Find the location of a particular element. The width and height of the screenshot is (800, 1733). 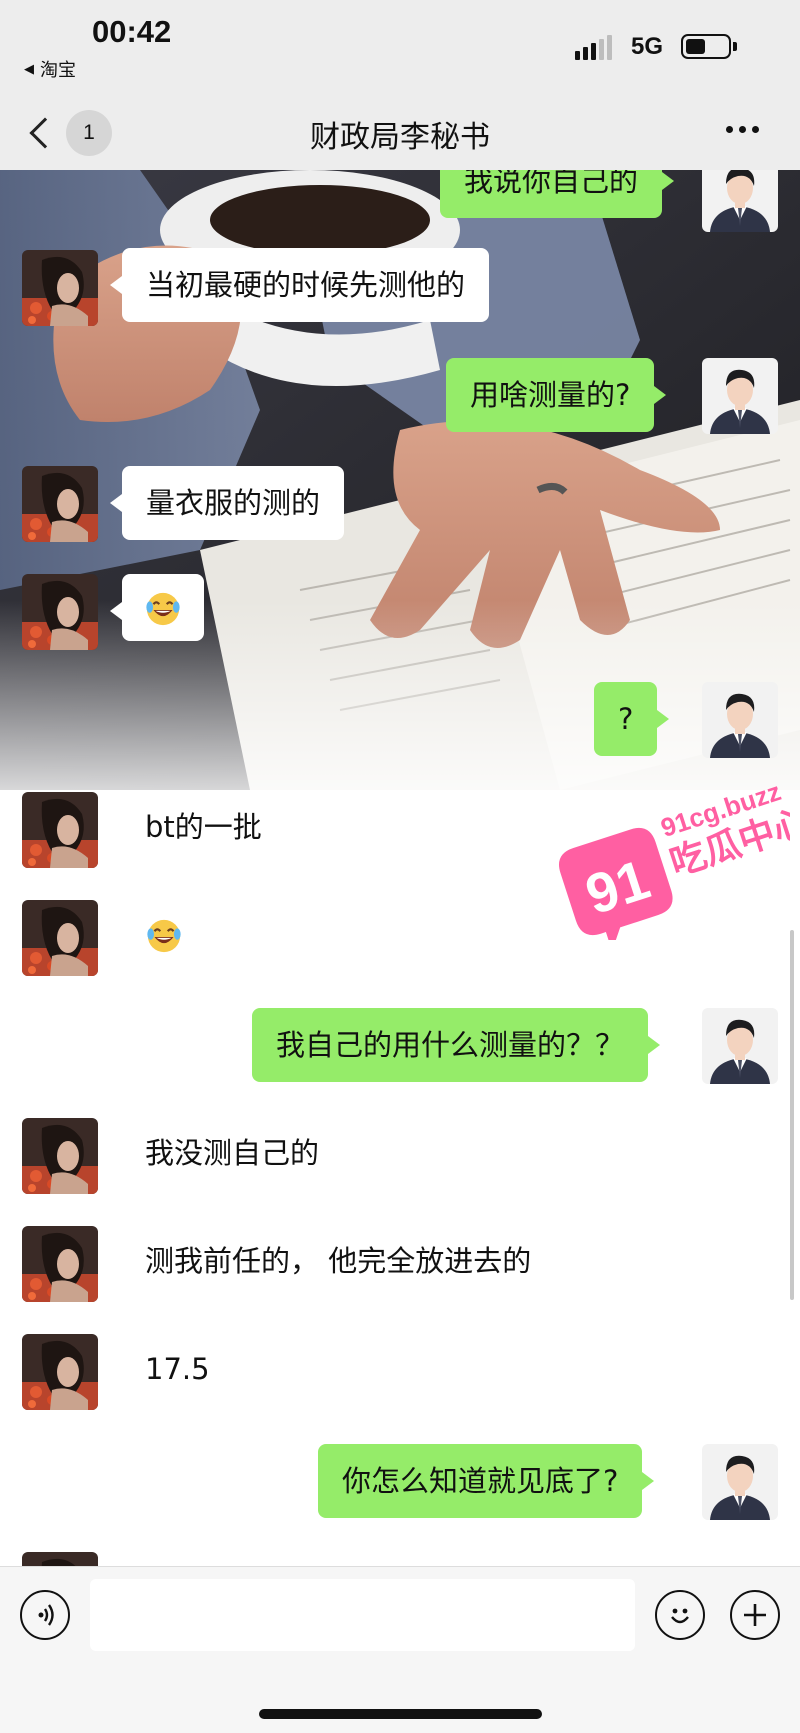

received-message-bubble: 量衣服的测的 is located at coordinates (227, 503).